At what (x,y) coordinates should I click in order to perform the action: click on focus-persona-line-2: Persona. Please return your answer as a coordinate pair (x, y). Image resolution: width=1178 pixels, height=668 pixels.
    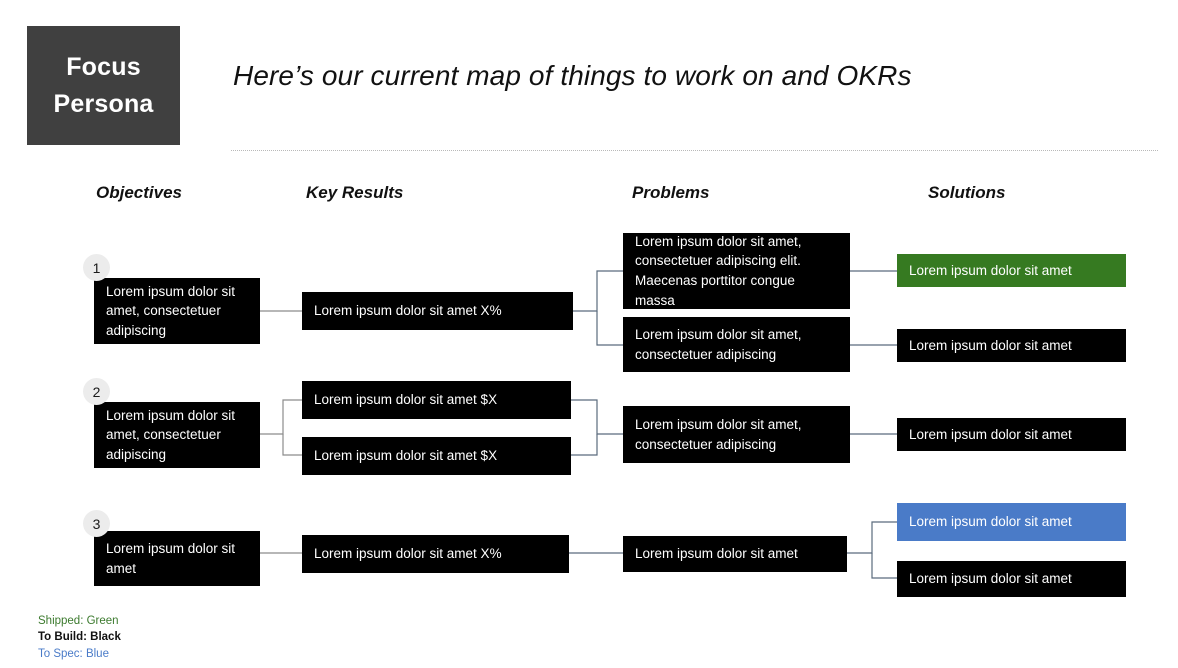
    Looking at the image, I should click on (103, 103).